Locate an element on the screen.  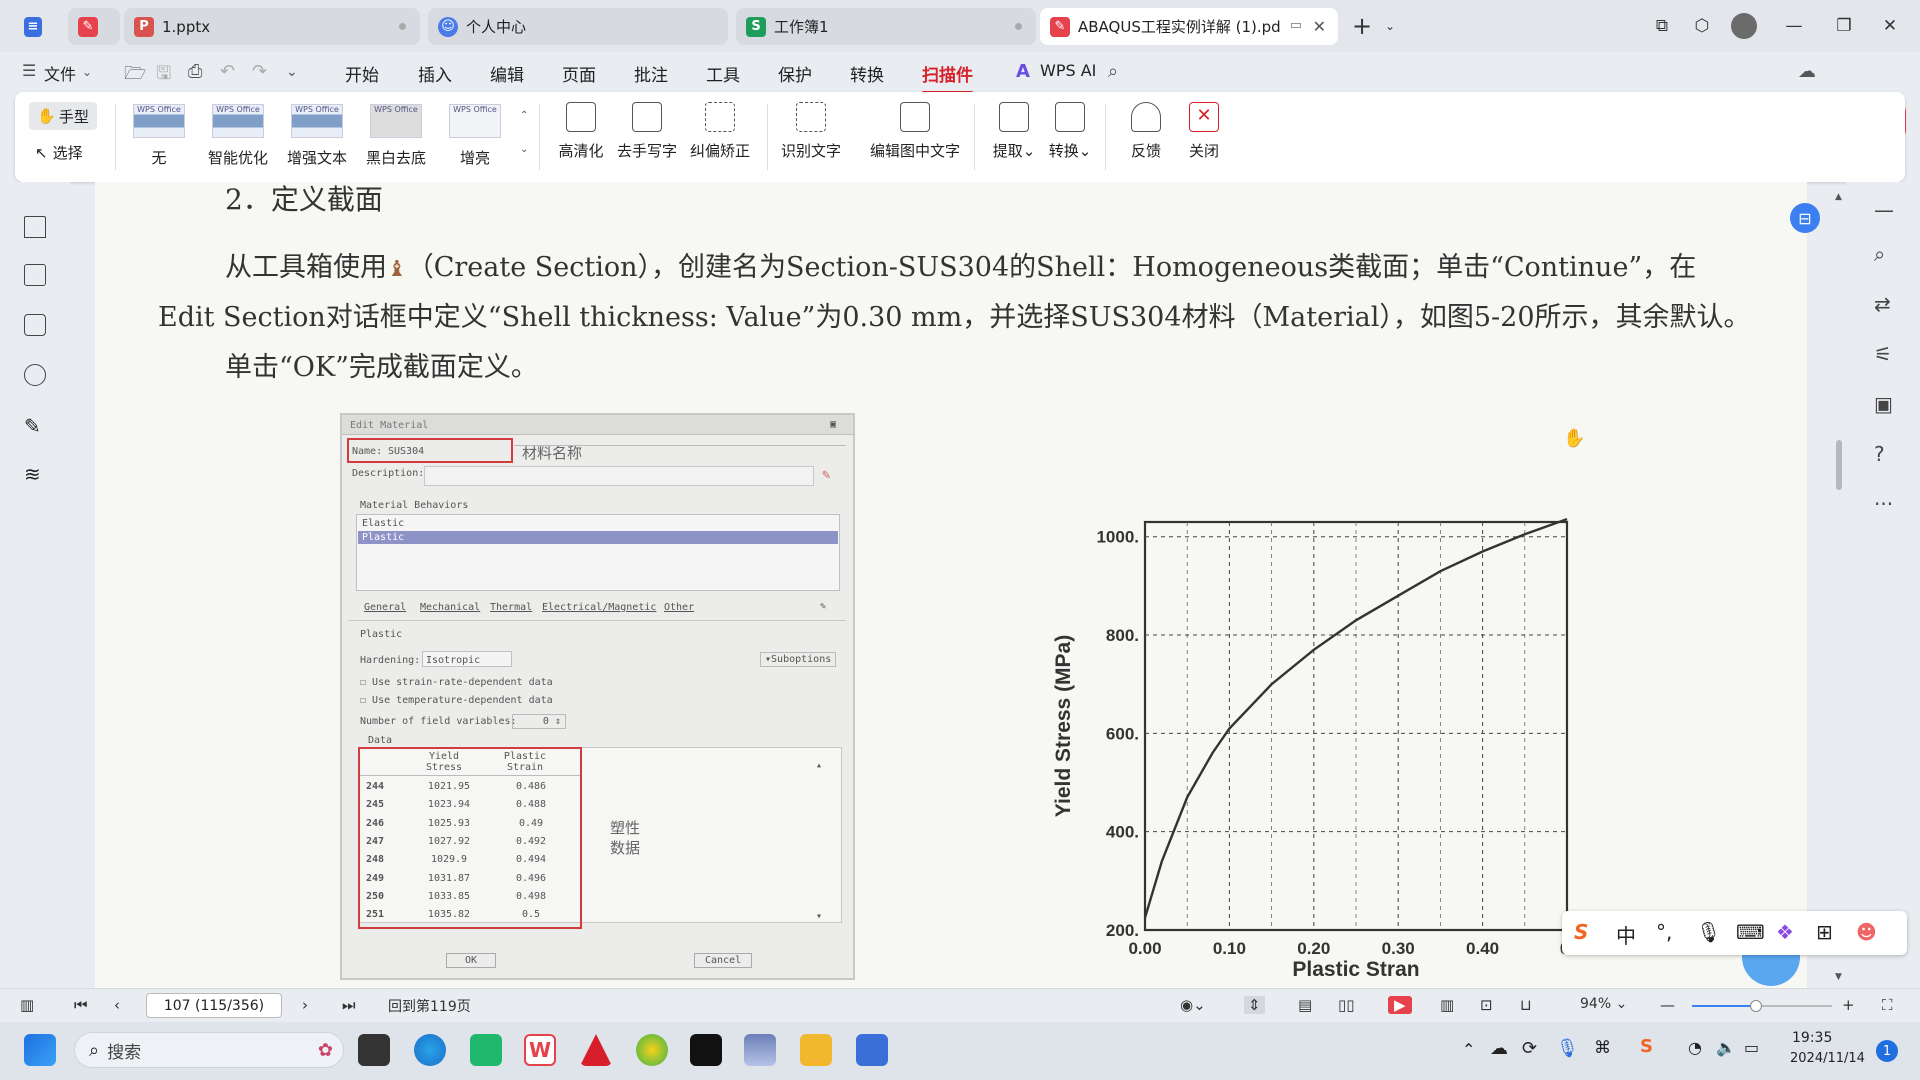
more-icon: ··· is located at coordinates (1883, 504).